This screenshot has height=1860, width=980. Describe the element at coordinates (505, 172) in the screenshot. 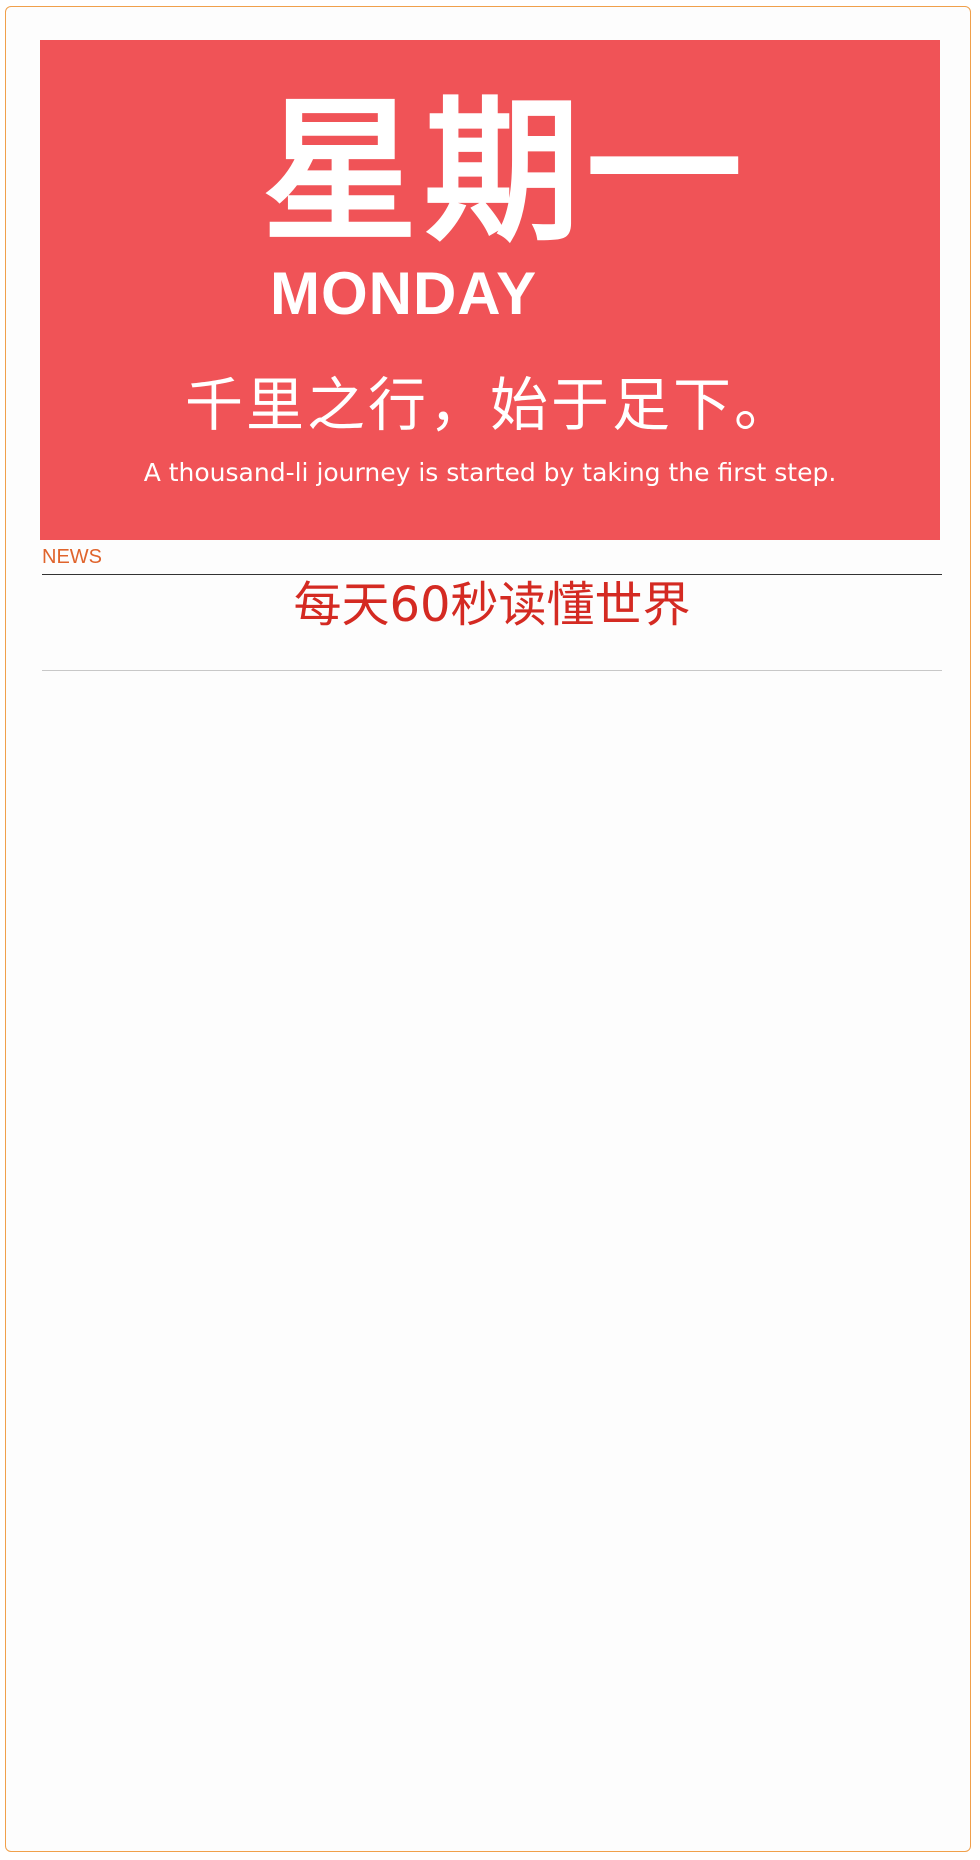

I see `banner-weekday-chinese: 星期一` at that location.